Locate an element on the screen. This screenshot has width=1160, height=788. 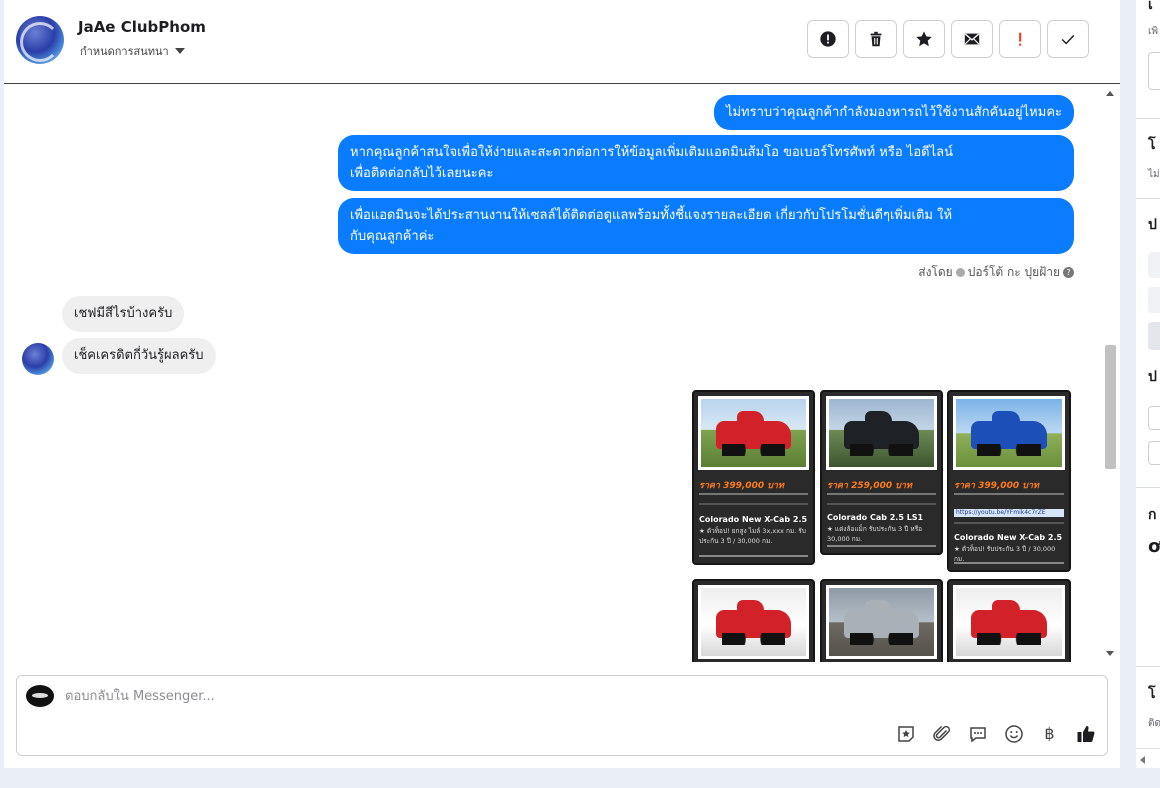
message-text: เช็คเครดิตกี่วันรู้ผลครับ is located at coordinates (139, 355).